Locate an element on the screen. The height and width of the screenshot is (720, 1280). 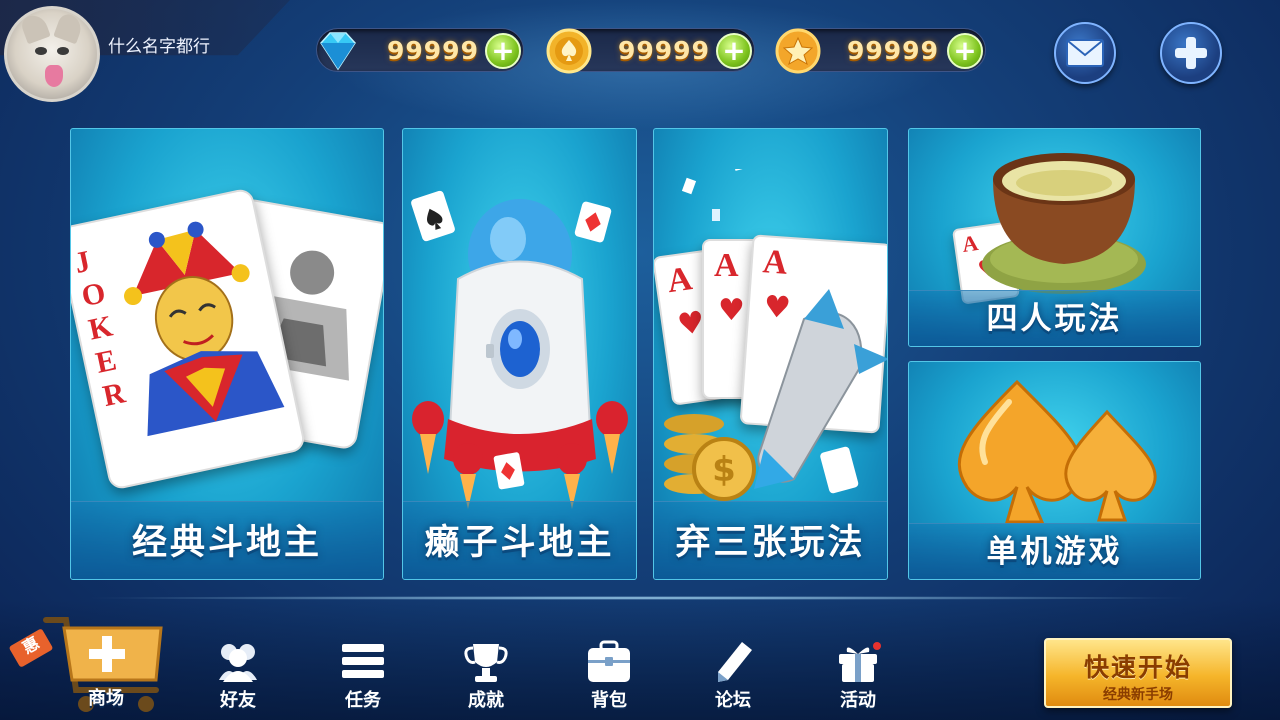
gold-balance: 99999 + is located at coordinates (650, 51).